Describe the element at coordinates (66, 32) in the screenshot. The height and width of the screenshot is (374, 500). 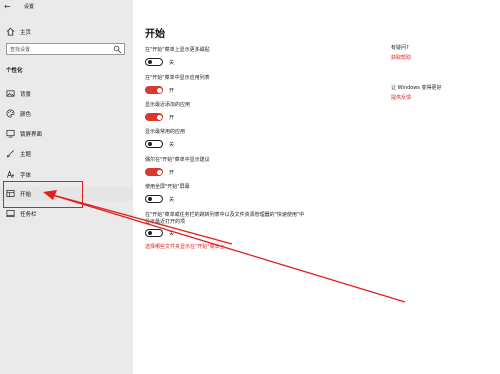
I see `sidebar-item-home: 主页` at that location.